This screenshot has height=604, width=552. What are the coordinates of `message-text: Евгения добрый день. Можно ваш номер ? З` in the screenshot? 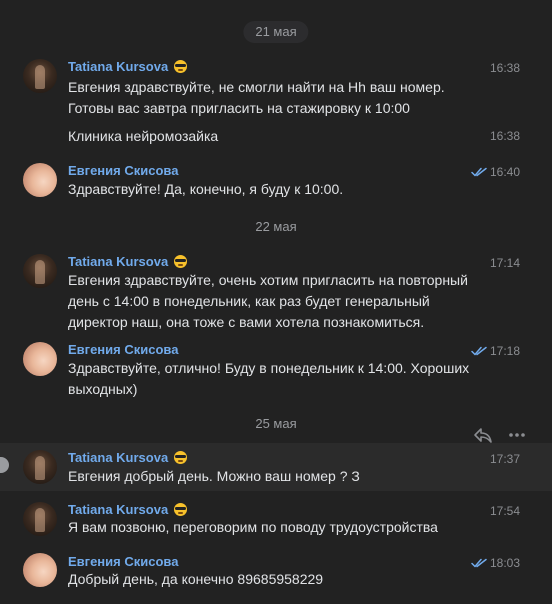 It's located at (214, 476).